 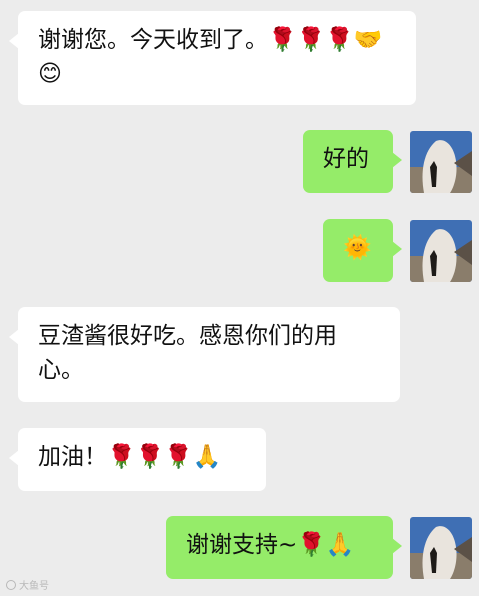 I want to click on watermark: 大鱼号, so click(x=27, y=584).